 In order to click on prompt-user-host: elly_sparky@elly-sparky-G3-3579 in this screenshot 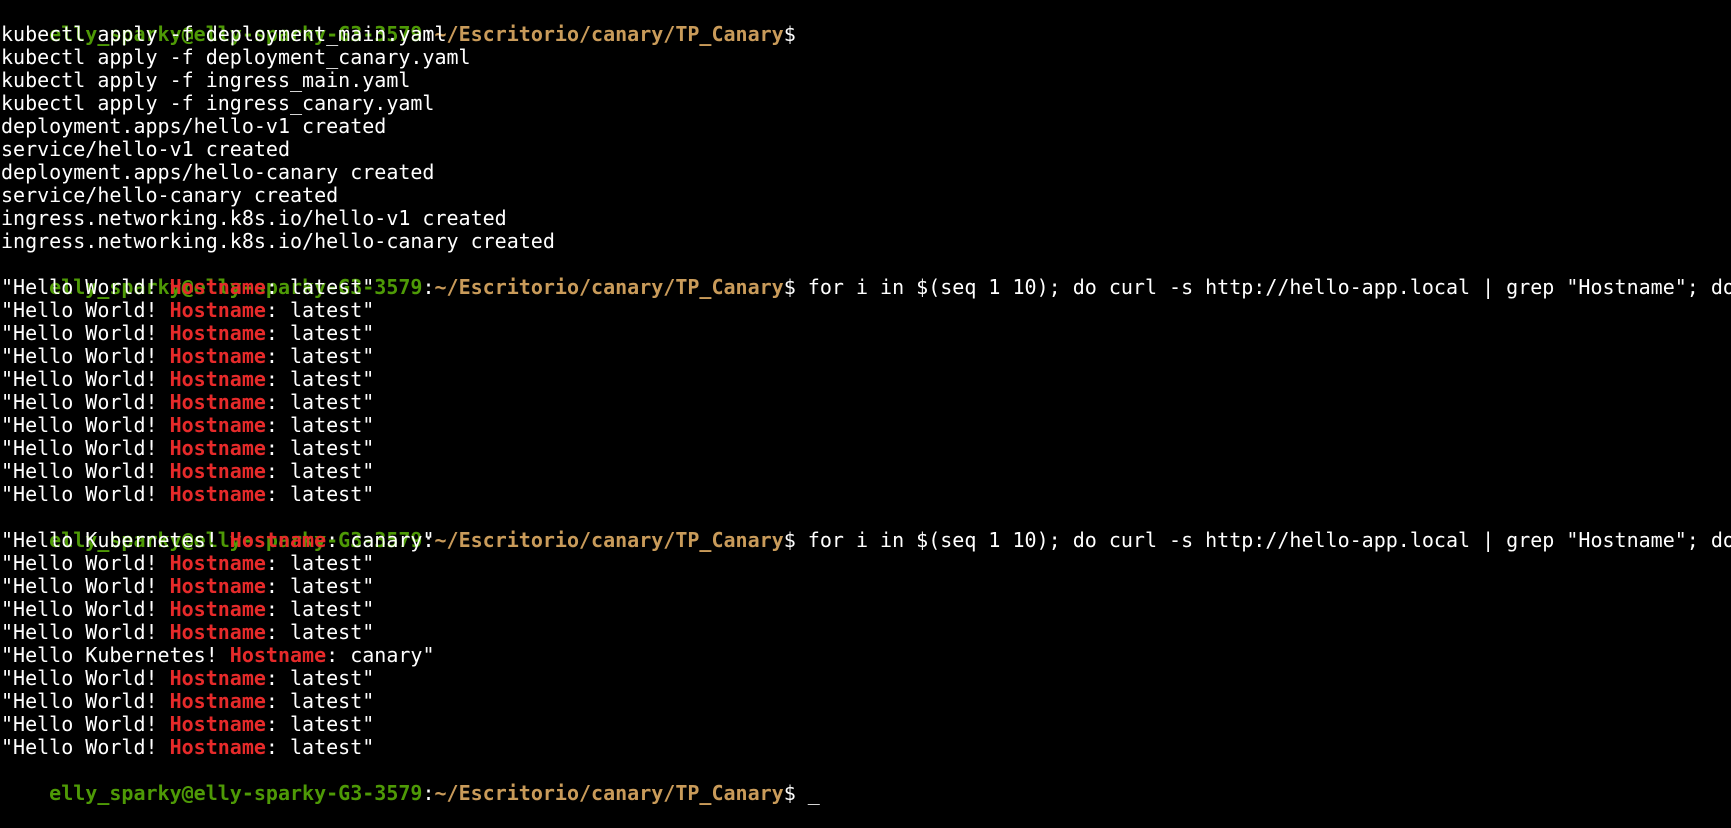, I will do `click(236, 793)`.